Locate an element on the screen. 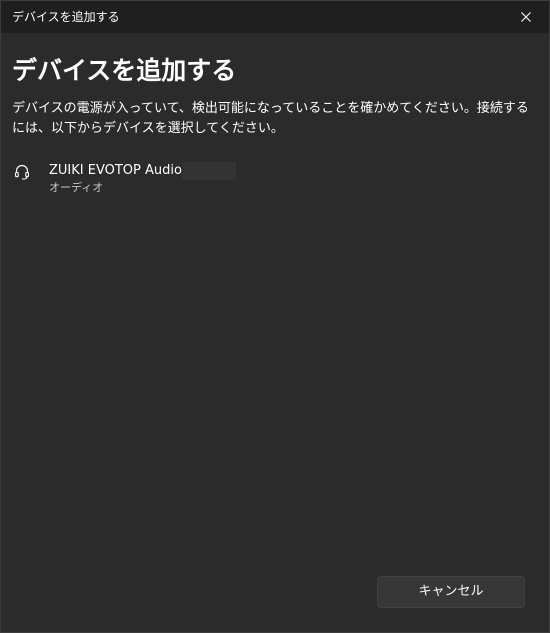  close-icon is located at coordinates (526, 17).